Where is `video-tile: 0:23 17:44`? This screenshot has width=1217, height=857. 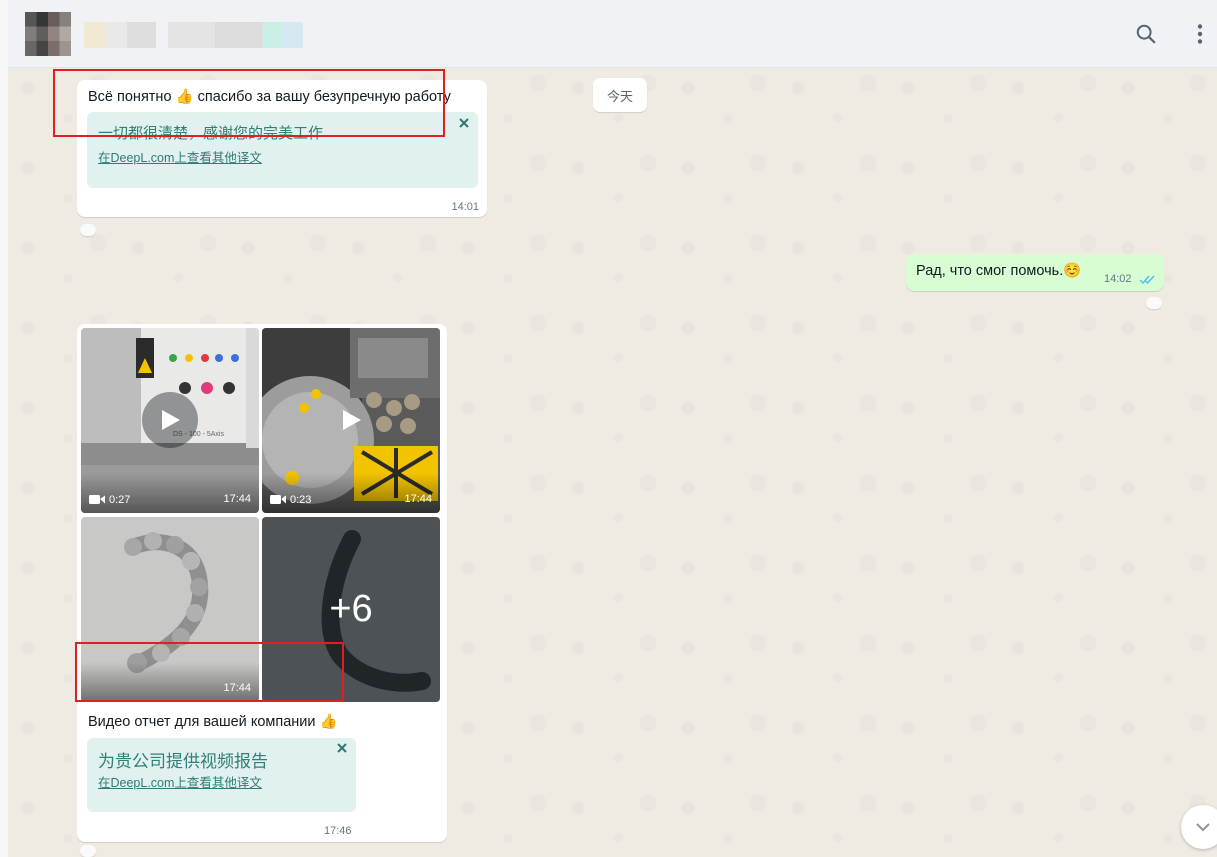 video-tile: 0:23 17:44 is located at coordinates (351, 420).